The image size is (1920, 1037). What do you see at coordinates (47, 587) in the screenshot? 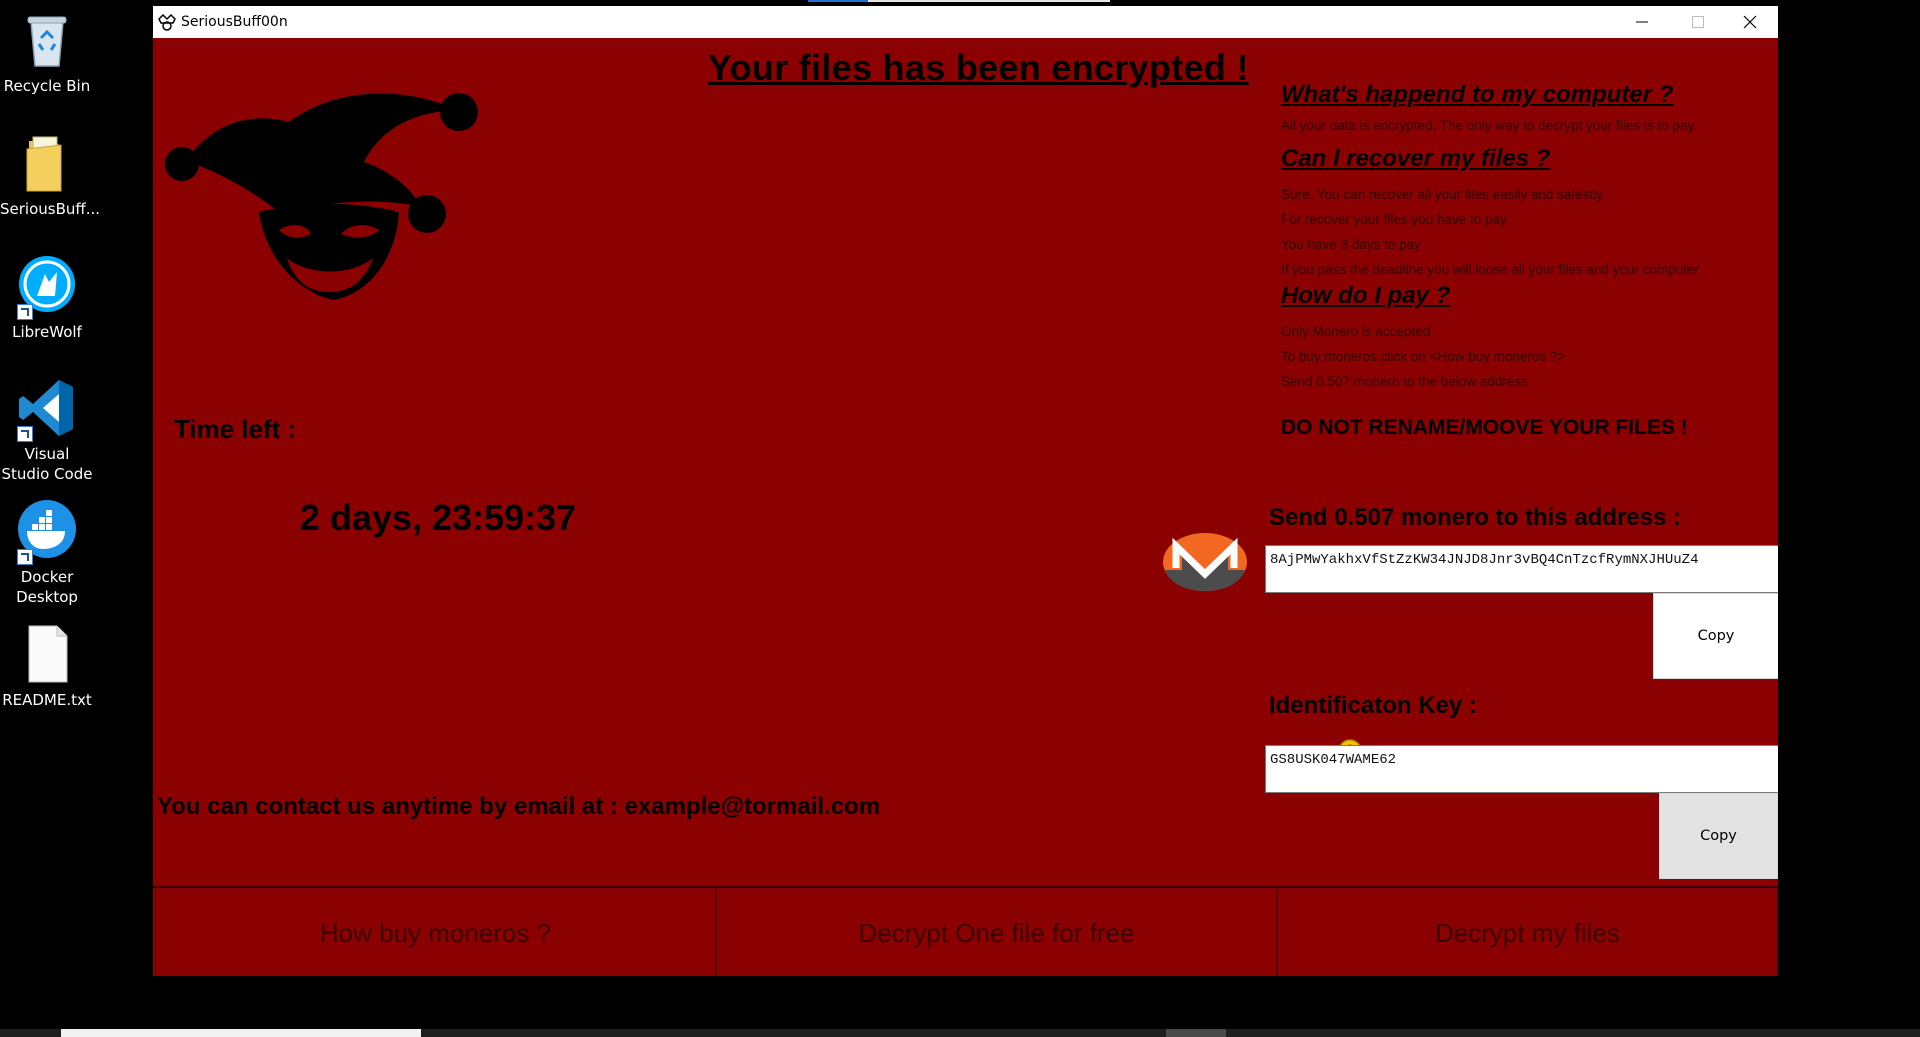
I see `desktop-icon-label: Docker Desktop` at bounding box center [47, 587].